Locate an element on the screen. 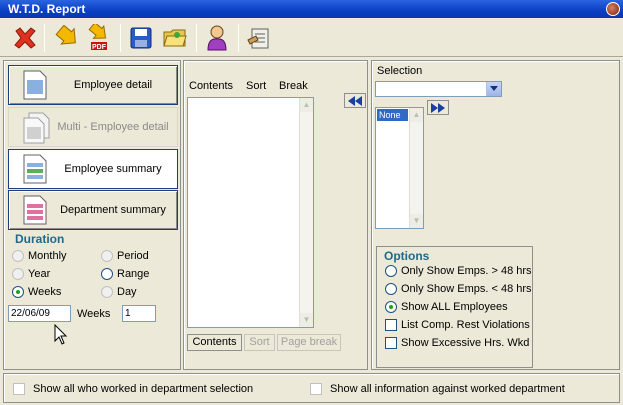 The image size is (623, 405). move-left-button is located at coordinates (355, 100).